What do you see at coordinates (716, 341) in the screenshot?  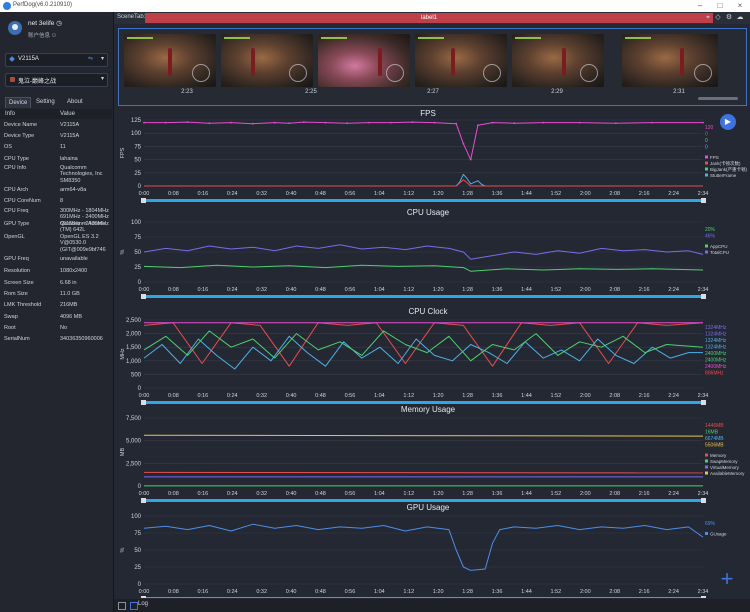 I see `legend-value: 1324MHz` at bounding box center [716, 341].